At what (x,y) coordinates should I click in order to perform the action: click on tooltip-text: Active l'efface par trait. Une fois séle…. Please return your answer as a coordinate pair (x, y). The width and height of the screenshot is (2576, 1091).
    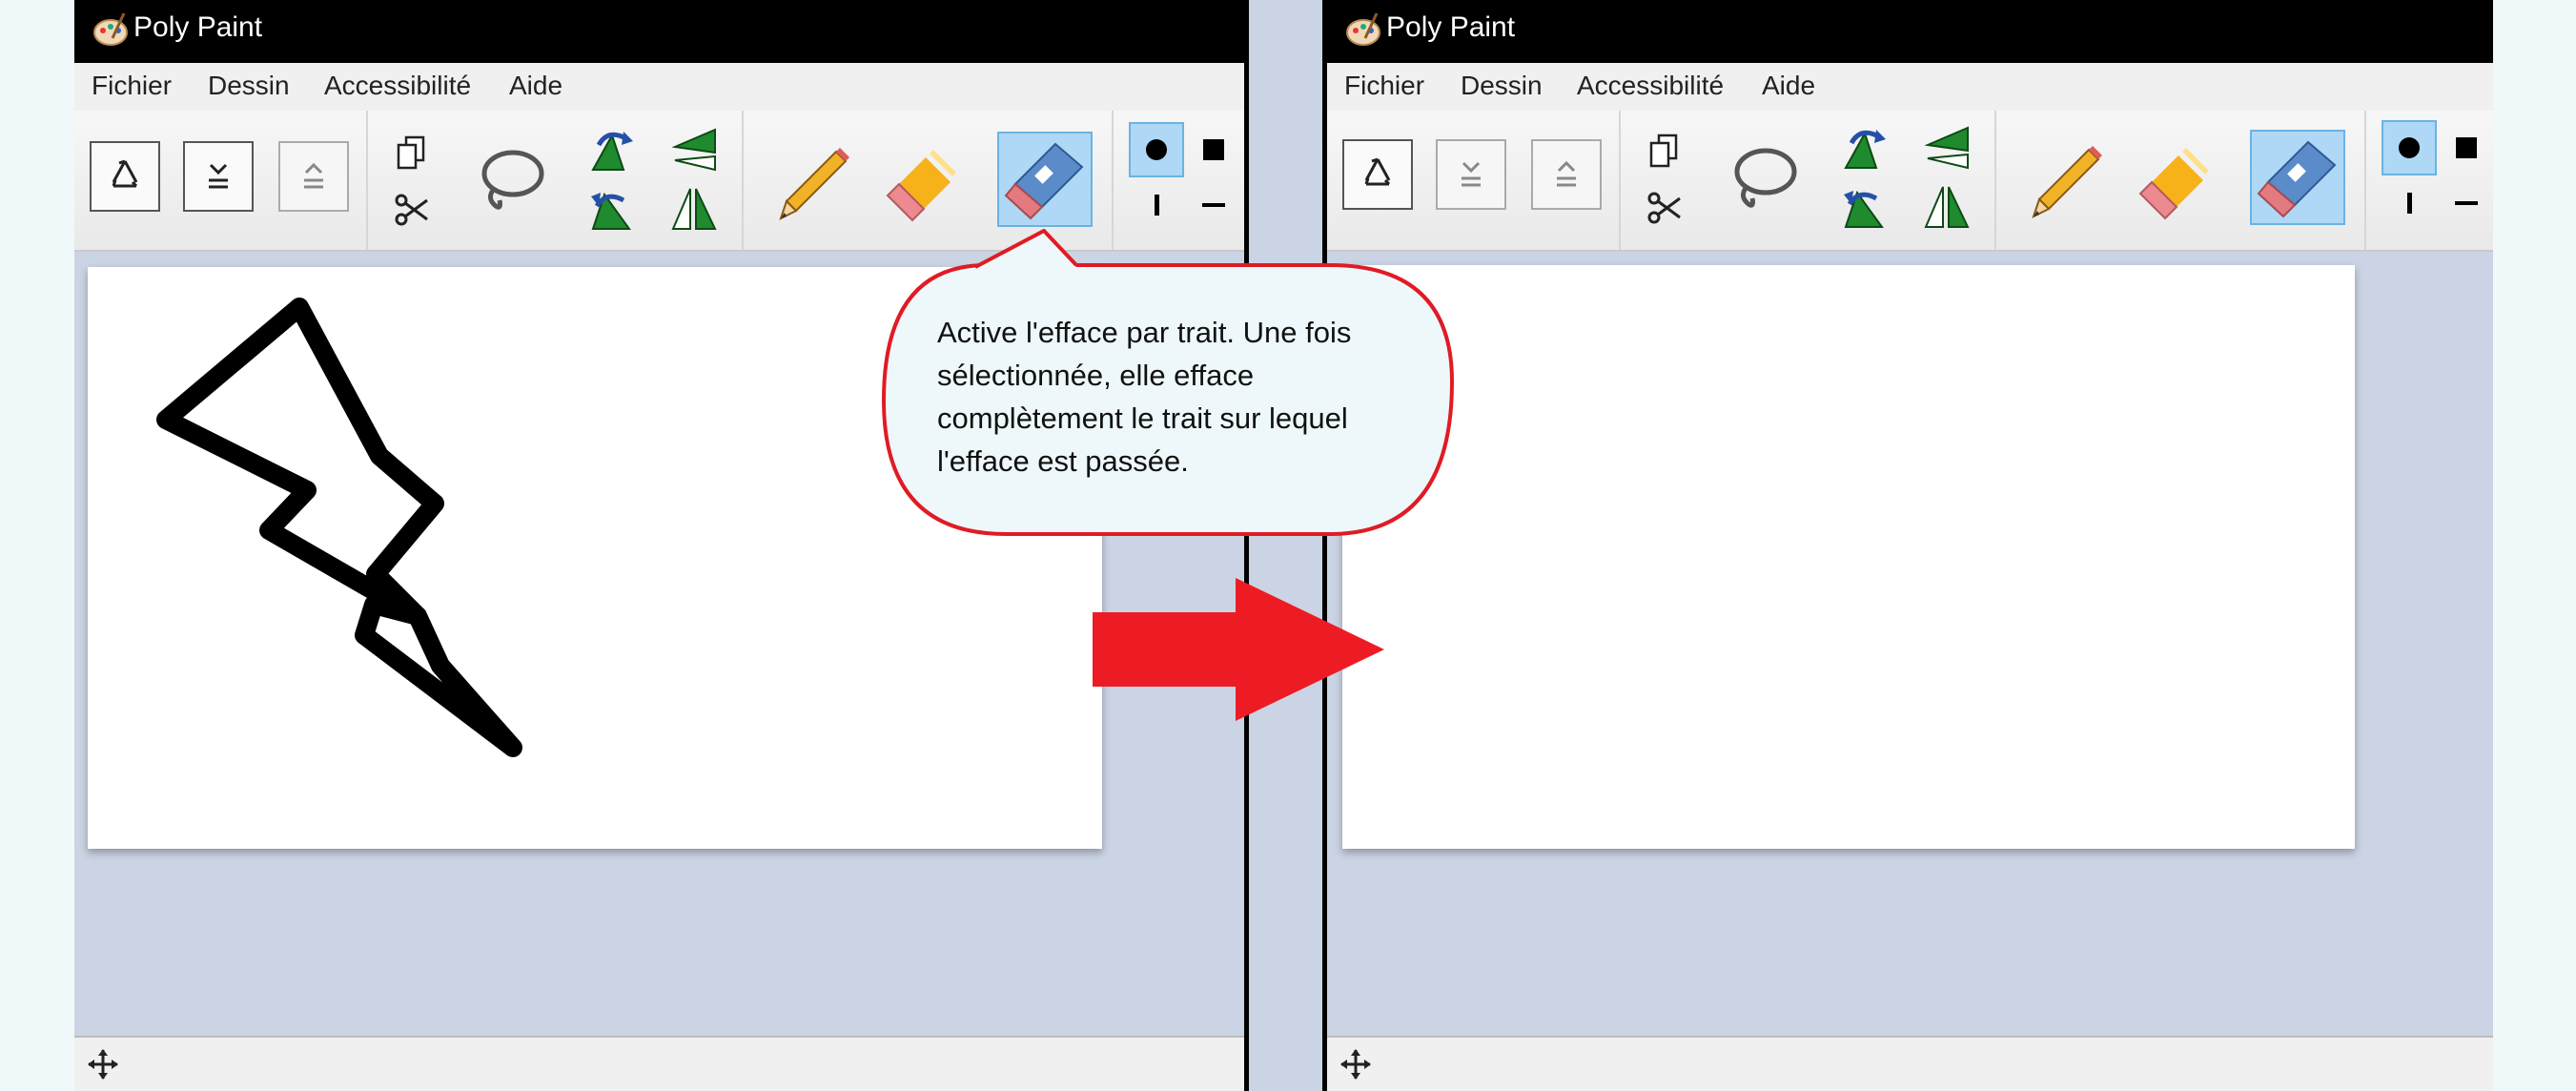
    Looking at the image, I should click on (1144, 397).